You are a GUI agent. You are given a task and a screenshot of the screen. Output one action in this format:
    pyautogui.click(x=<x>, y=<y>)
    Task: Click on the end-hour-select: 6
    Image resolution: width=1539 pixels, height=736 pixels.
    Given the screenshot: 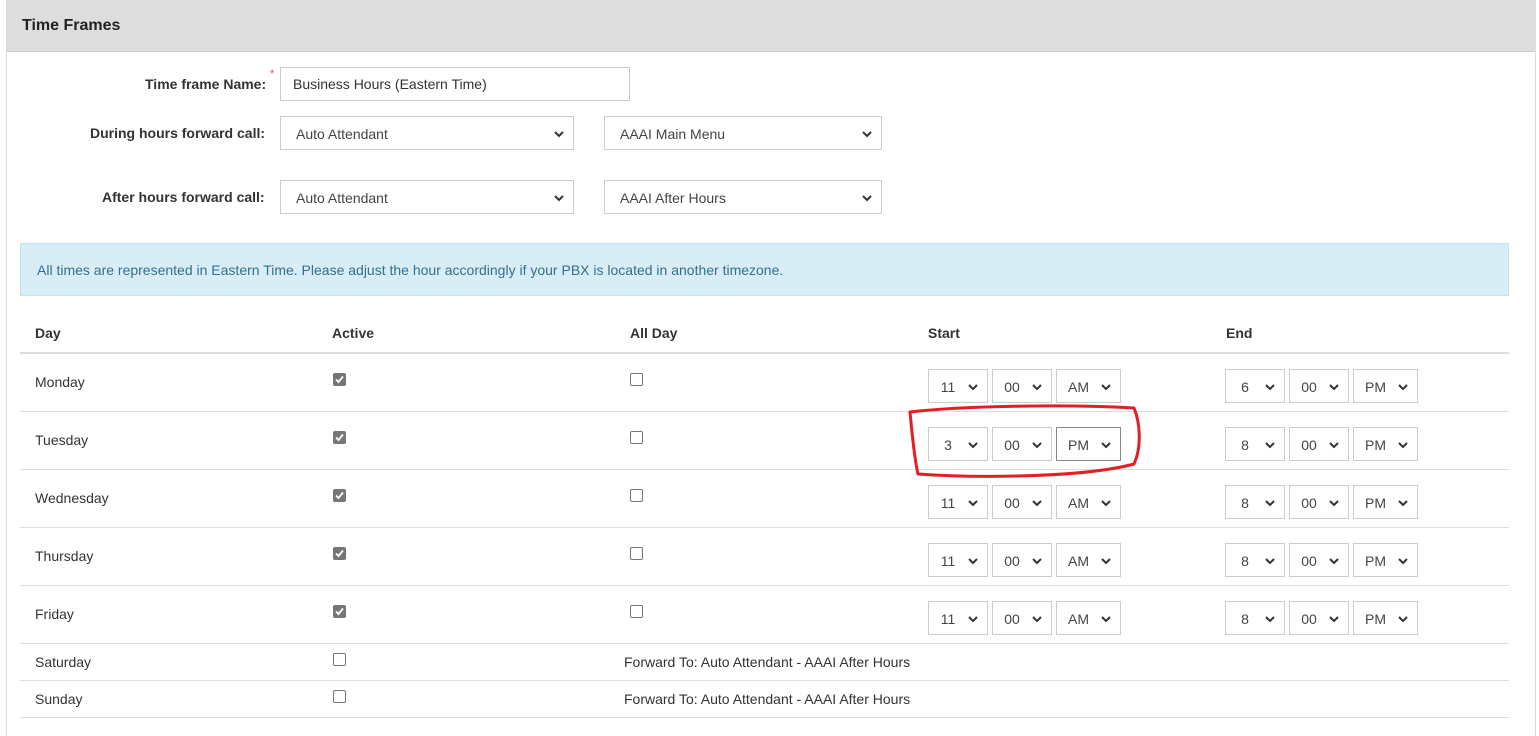 What is the action you would take?
    pyautogui.click(x=1255, y=386)
    